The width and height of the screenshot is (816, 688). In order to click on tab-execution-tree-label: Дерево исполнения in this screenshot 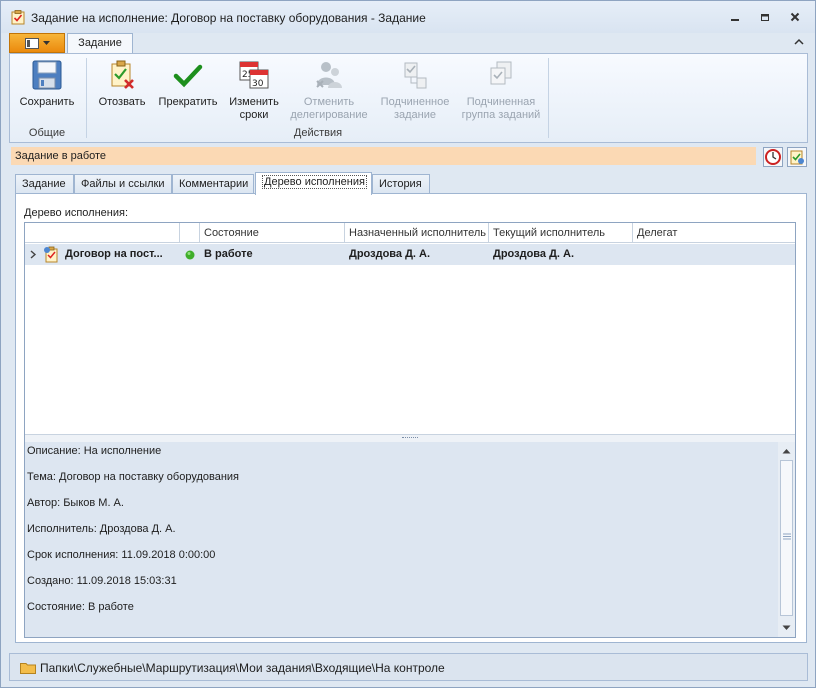, I will do `click(314, 182)`.